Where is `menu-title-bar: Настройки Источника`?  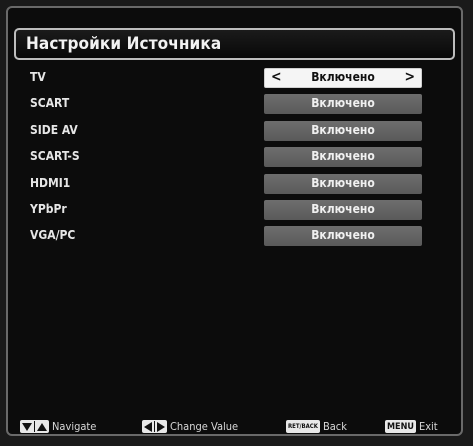
menu-title-bar: Настройки Источника is located at coordinates (234, 44).